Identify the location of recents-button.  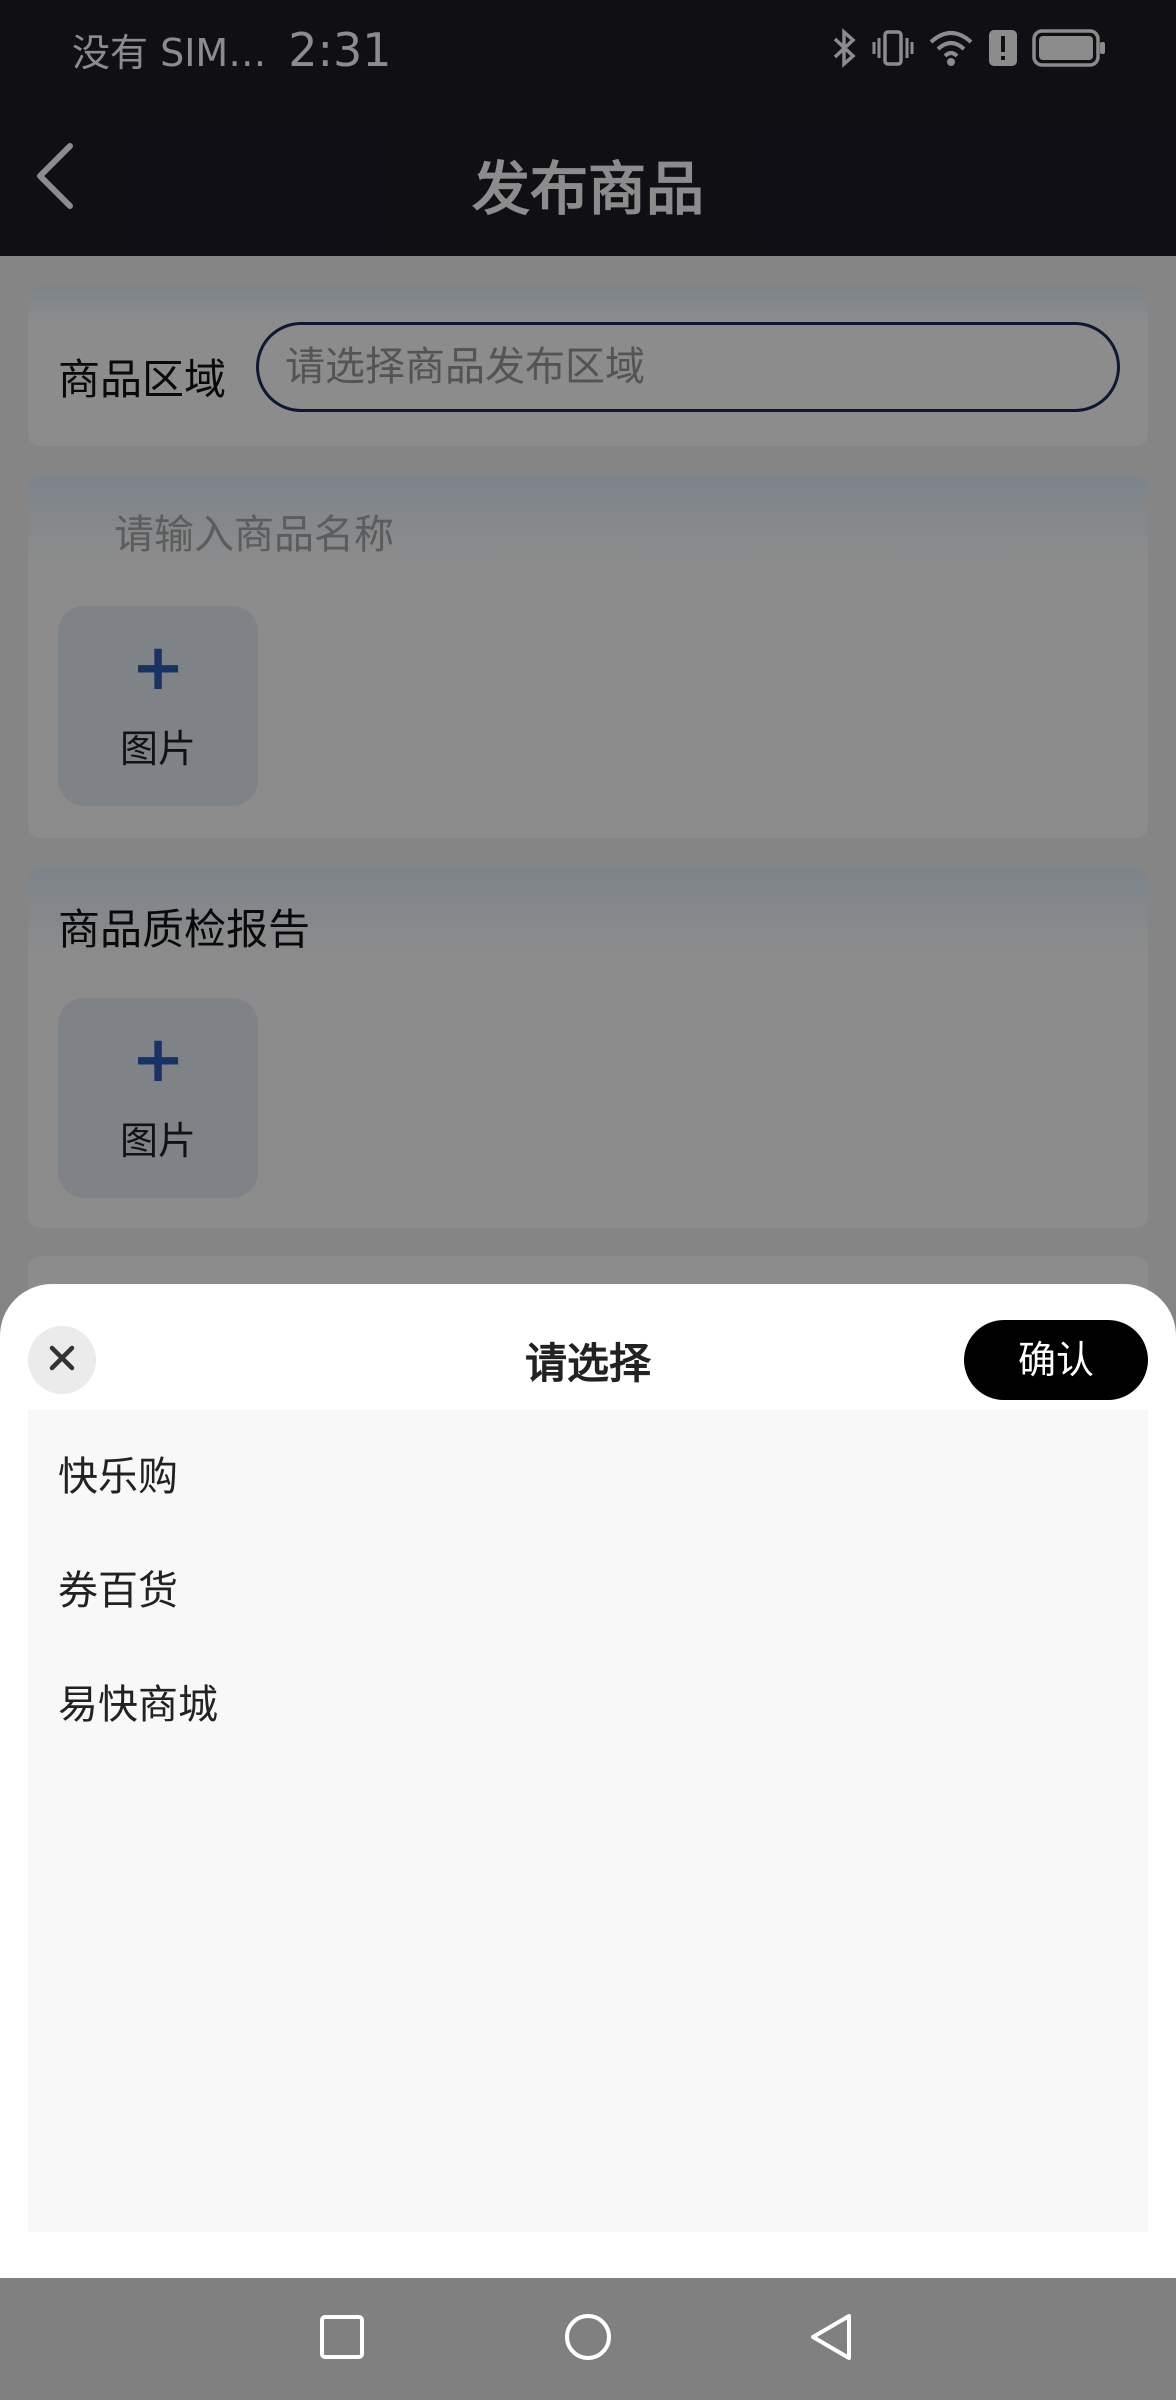
(342, 2339).